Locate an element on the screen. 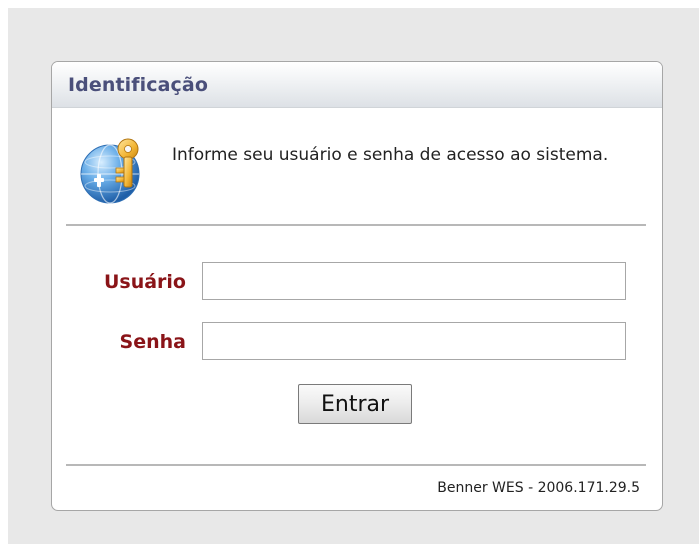 This screenshot has height=544, width=699. panel-title: Identificação is located at coordinates (138, 84).